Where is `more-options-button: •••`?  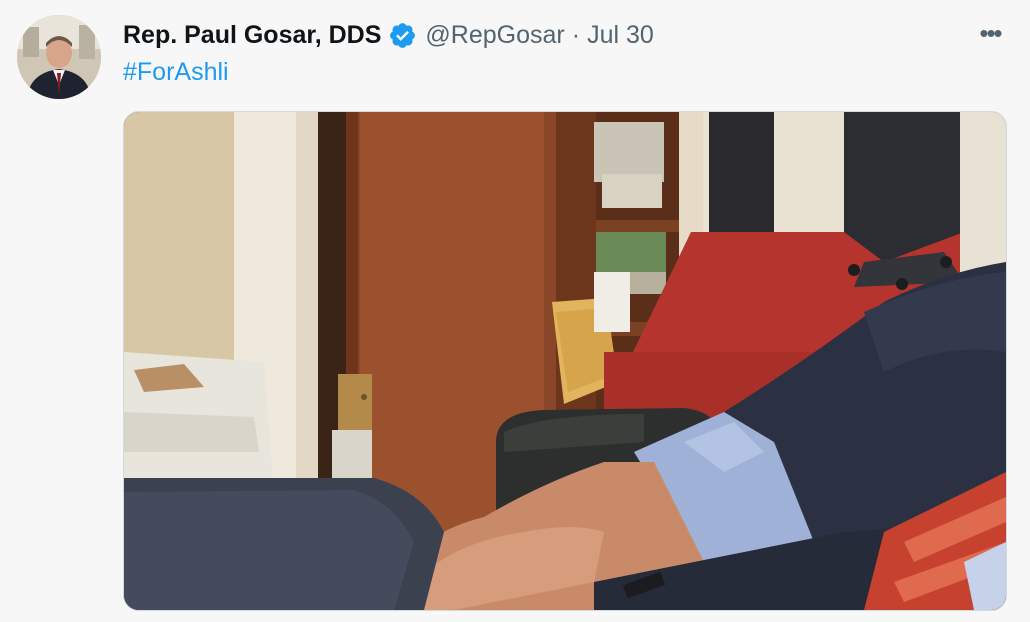 more-options-button: ••• is located at coordinates (990, 35).